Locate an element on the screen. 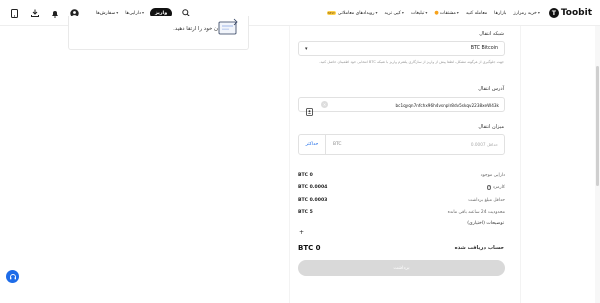 The width and height of the screenshot is (600, 303). headset-icon is located at coordinates (12, 276).